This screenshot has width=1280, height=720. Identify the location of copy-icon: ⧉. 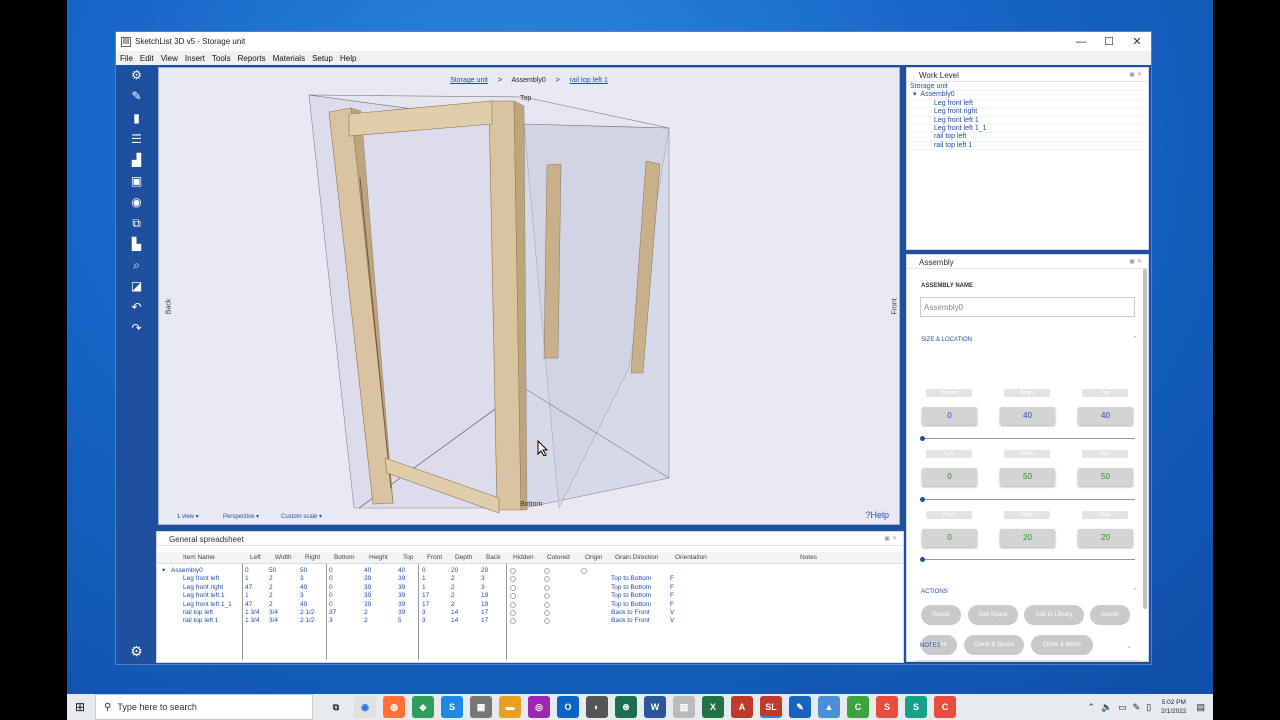
(136, 223).